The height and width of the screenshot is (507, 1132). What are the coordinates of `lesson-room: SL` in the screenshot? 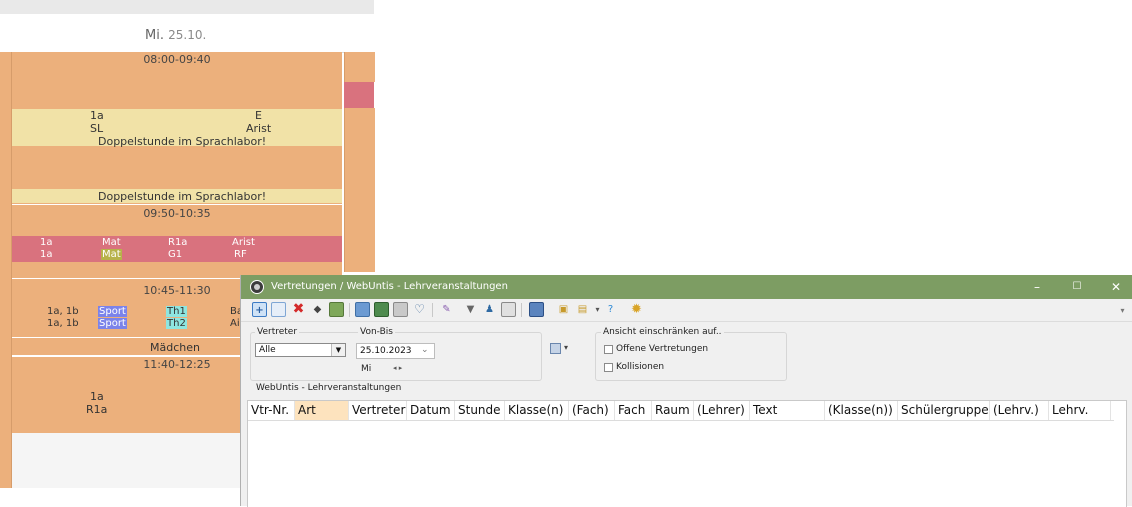 It's located at (97, 128).